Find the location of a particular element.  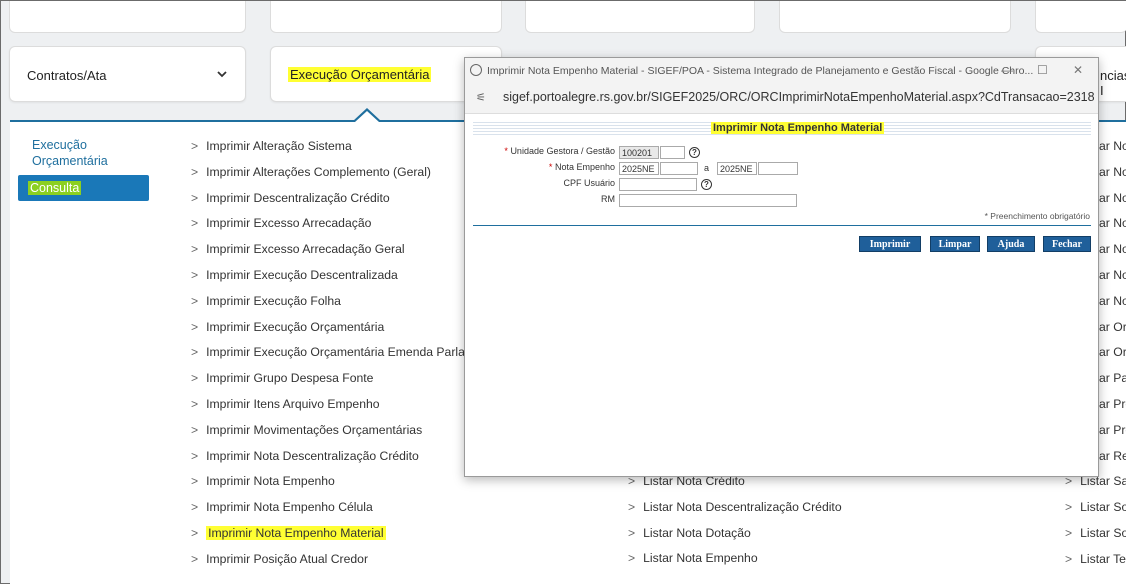

menu-item: > Imprimir Excesso Arrecadação is located at coordinates (336, 228).